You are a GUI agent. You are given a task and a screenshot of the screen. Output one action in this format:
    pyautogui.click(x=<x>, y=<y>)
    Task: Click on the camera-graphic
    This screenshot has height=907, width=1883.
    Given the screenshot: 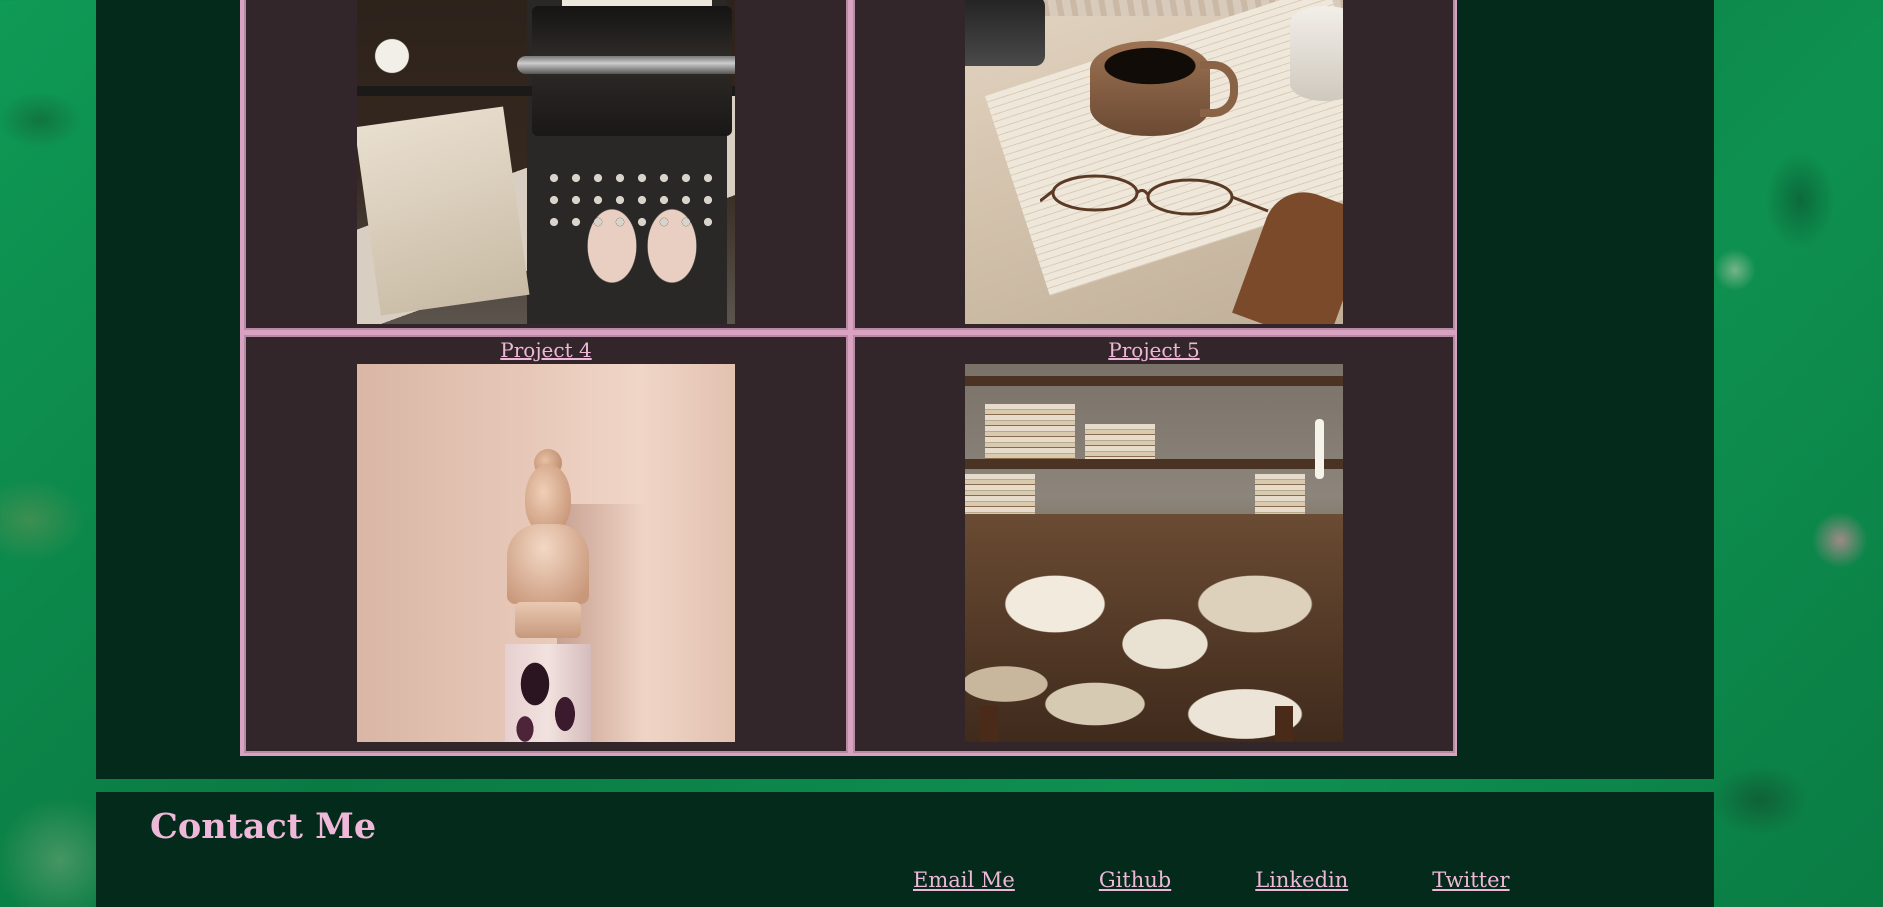 What is the action you would take?
    pyautogui.click(x=1005, y=33)
    